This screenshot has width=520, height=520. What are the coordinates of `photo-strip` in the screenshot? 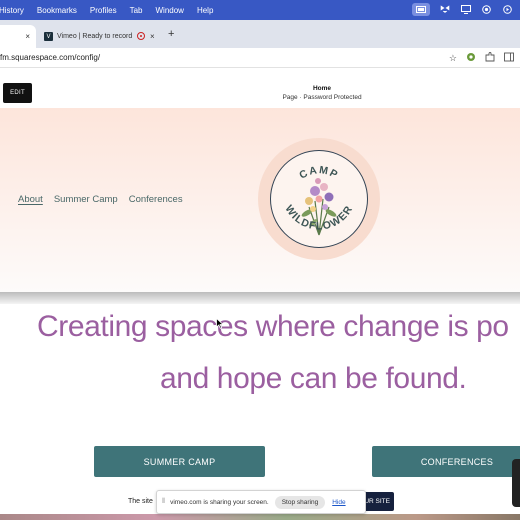 It's located at (260, 517).